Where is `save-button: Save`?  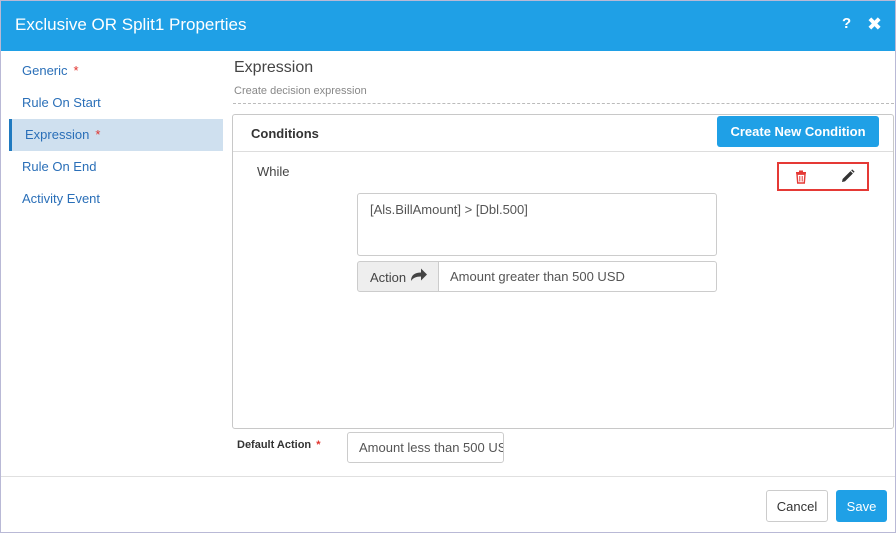 save-button: Save is located at coordinates (861, 506).